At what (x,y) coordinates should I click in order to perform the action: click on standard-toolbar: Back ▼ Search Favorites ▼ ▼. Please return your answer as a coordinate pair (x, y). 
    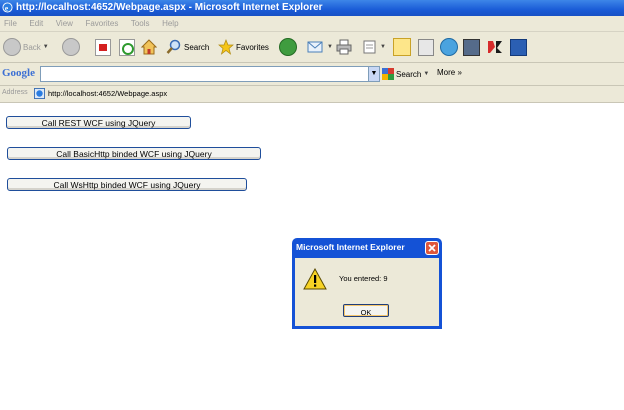
    Looking at the image, I should click on (312, 47).